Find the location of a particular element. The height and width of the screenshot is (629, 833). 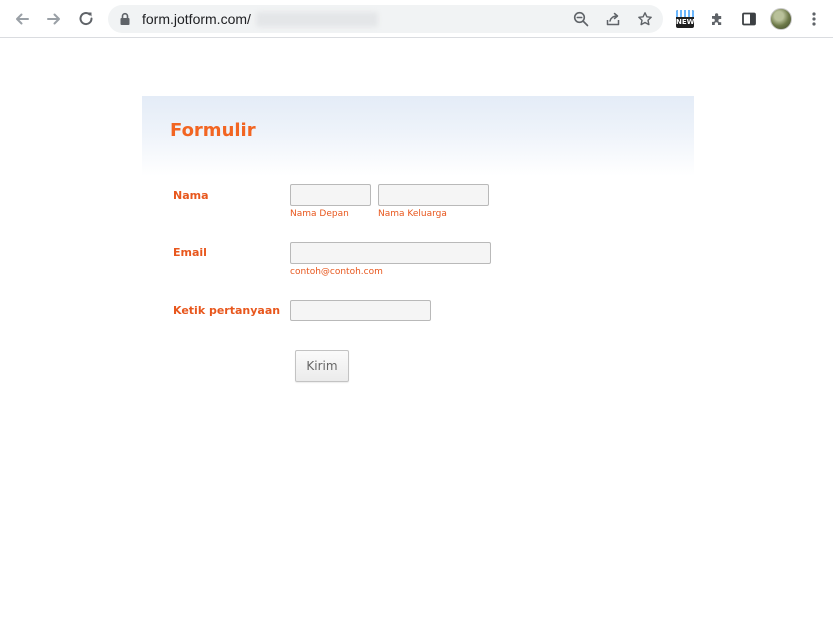

puzzle-icon is located at coordinates (717, 19).